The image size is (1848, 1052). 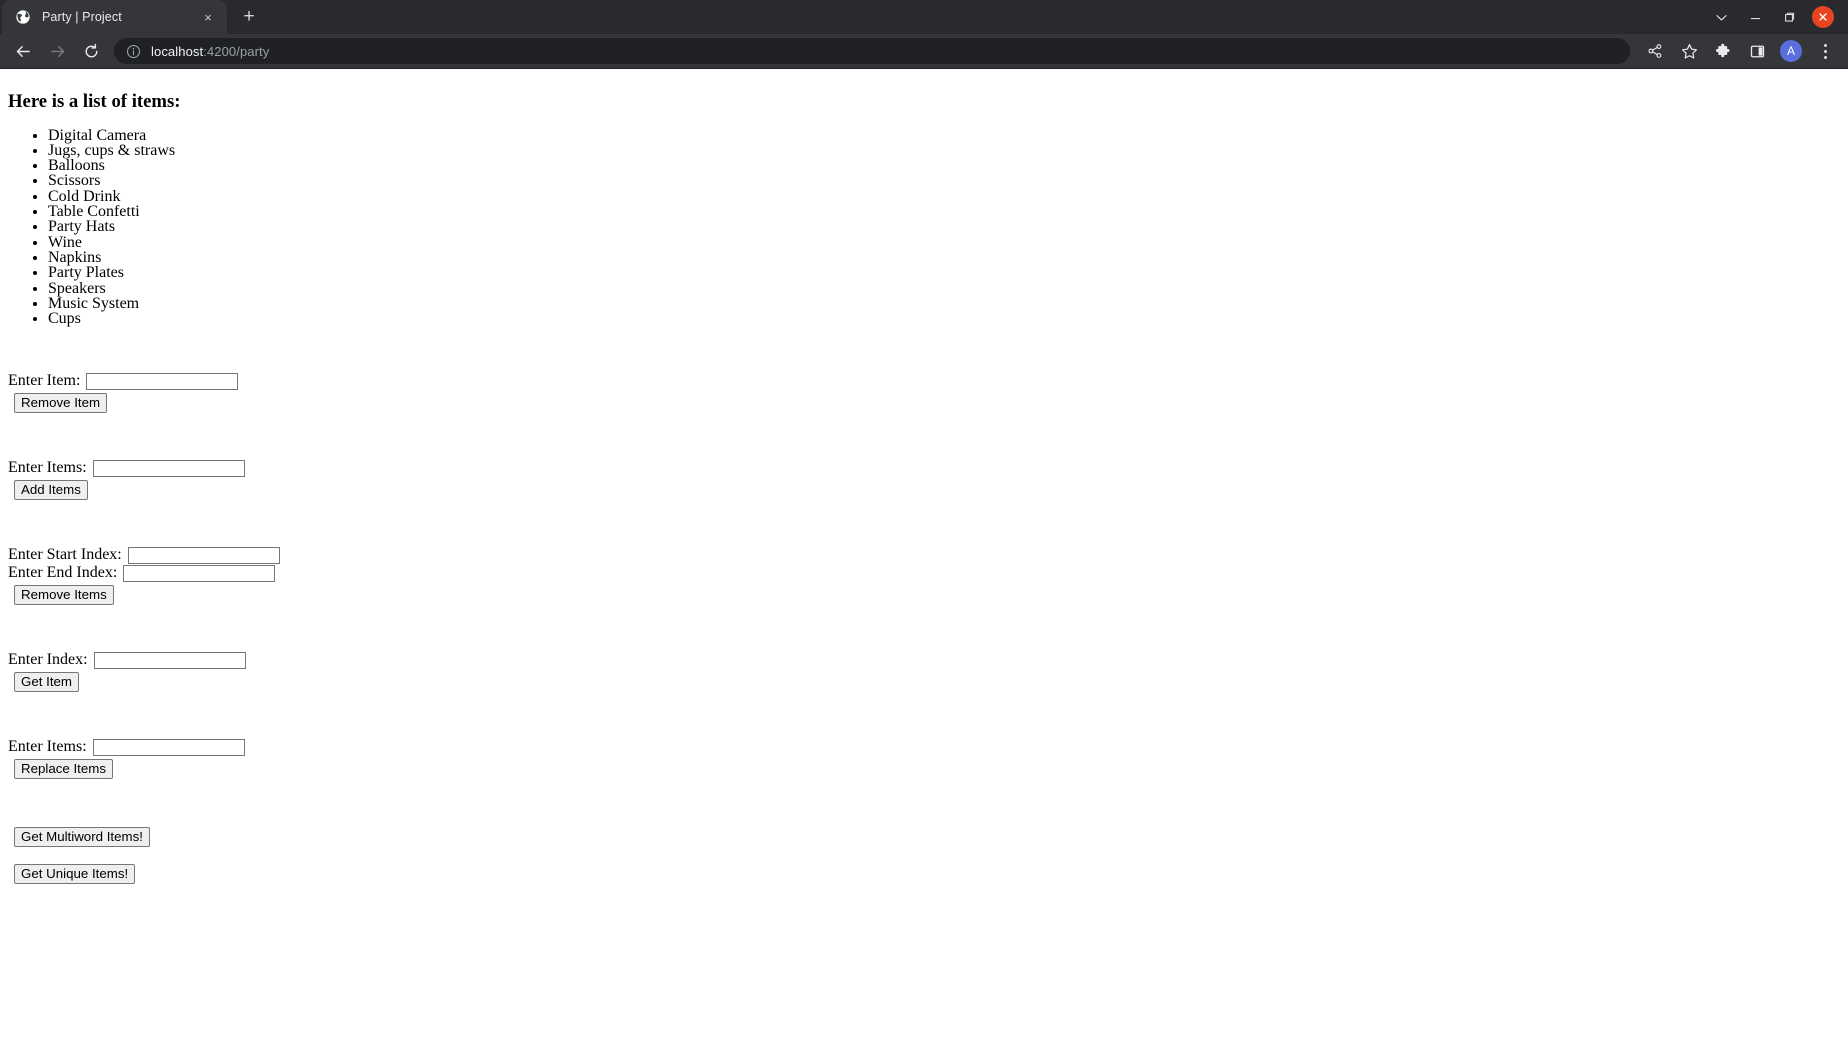 What do you see at coordinates (1721, 17) in the screenshot?
I see `chevron-down-icon` at bounding box center [1721, 17].